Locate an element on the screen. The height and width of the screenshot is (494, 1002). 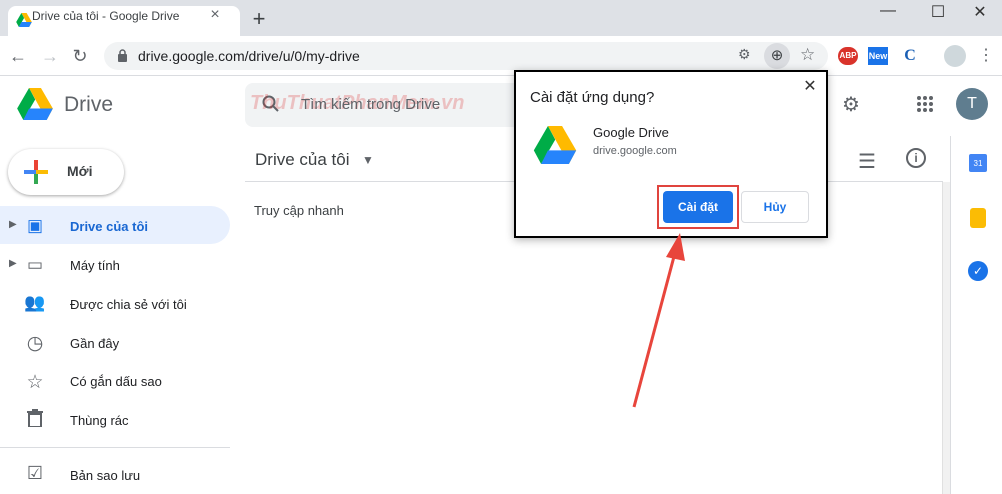
dialog-title: Cài đặt ứng dụng? is located at coordinates (592, 97).